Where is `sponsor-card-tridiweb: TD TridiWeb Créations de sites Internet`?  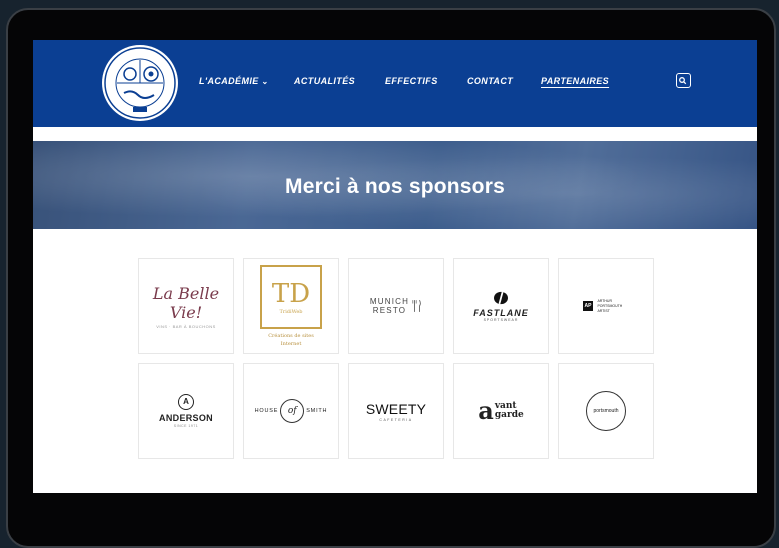 sponsor-card-tridiweb: TD TridiWeb Créations de sites Internet is located at coordinates (291, 306).